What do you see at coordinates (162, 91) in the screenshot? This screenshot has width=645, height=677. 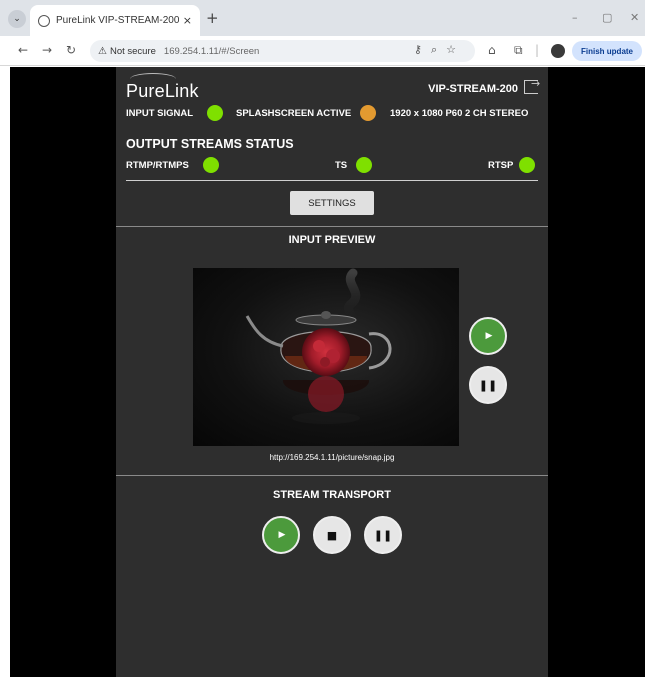 I see `purelink-logo: PureLink` at bounding box center [162, 91].